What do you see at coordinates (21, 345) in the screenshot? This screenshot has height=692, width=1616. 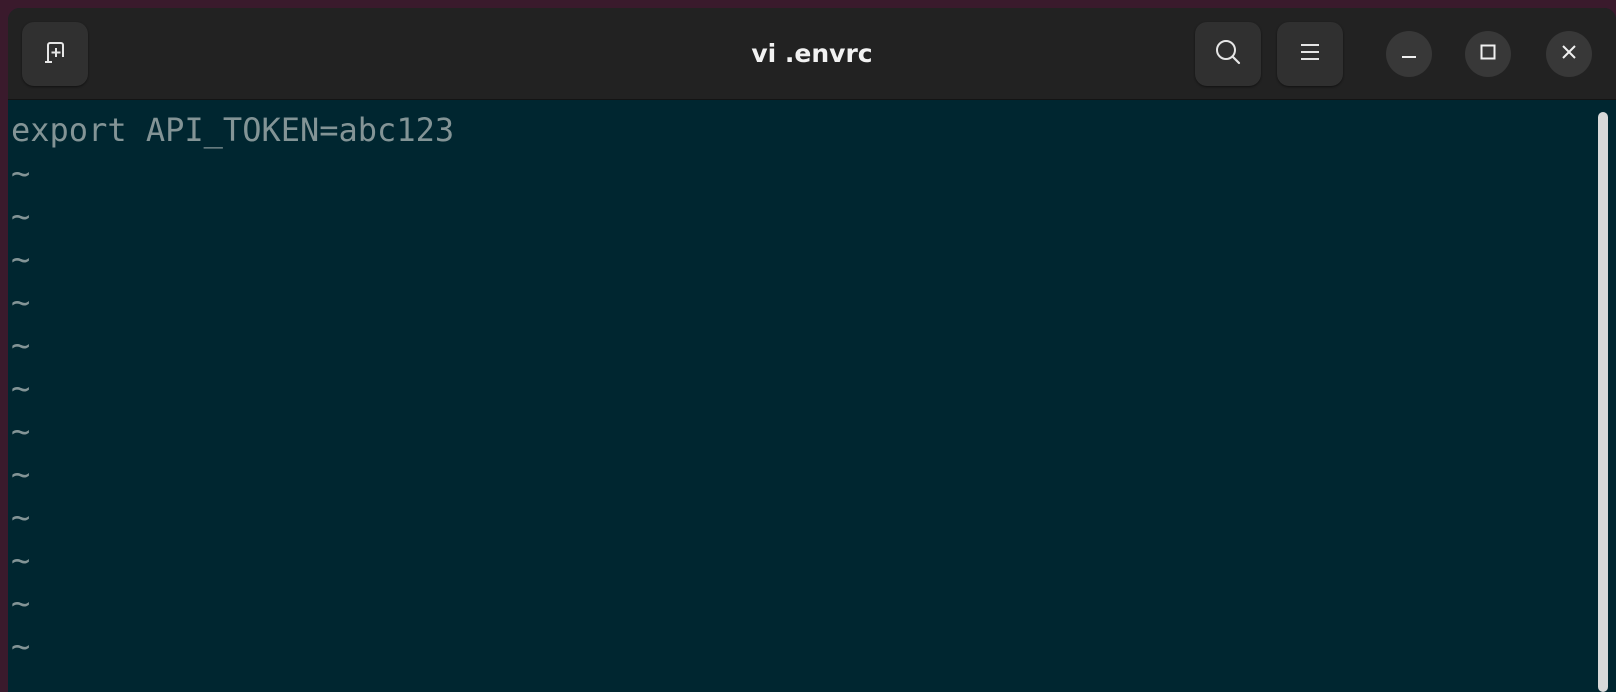 I see `editor-line-6: ~` at bounding box center [21, 345].